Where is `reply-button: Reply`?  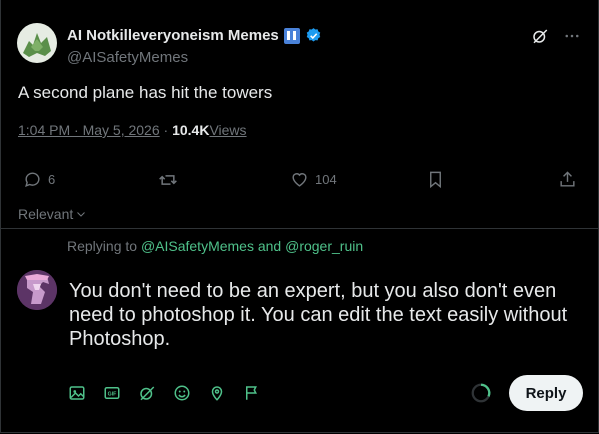
reply-button: Reply is located at coordinates (546, 393).